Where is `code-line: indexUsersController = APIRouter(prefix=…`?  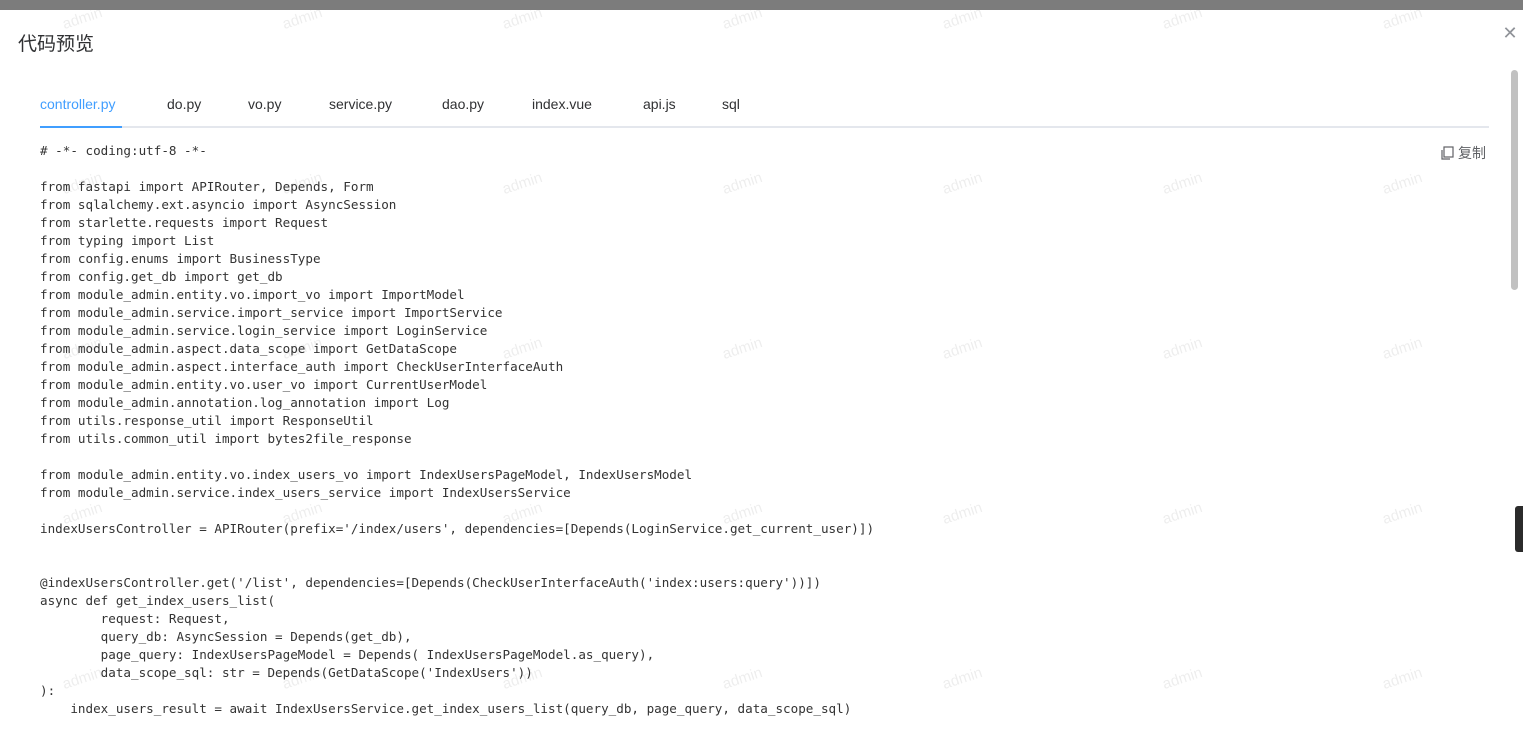
code-line: indexUsersController = APIRouter(prefix=… is located at coordinates (457, 528).